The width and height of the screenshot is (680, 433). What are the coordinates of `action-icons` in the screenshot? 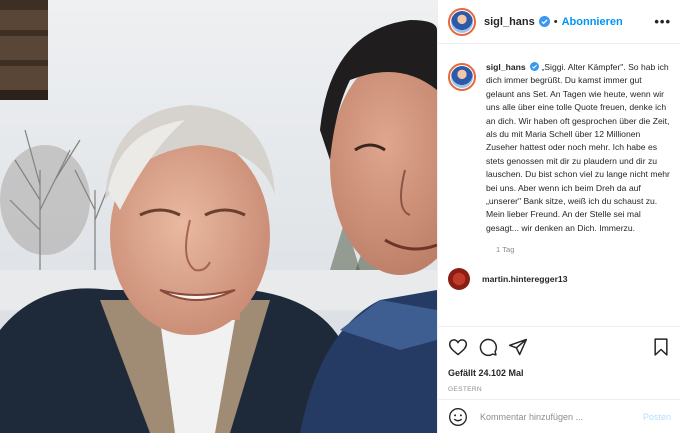 It's located at (559, 347).